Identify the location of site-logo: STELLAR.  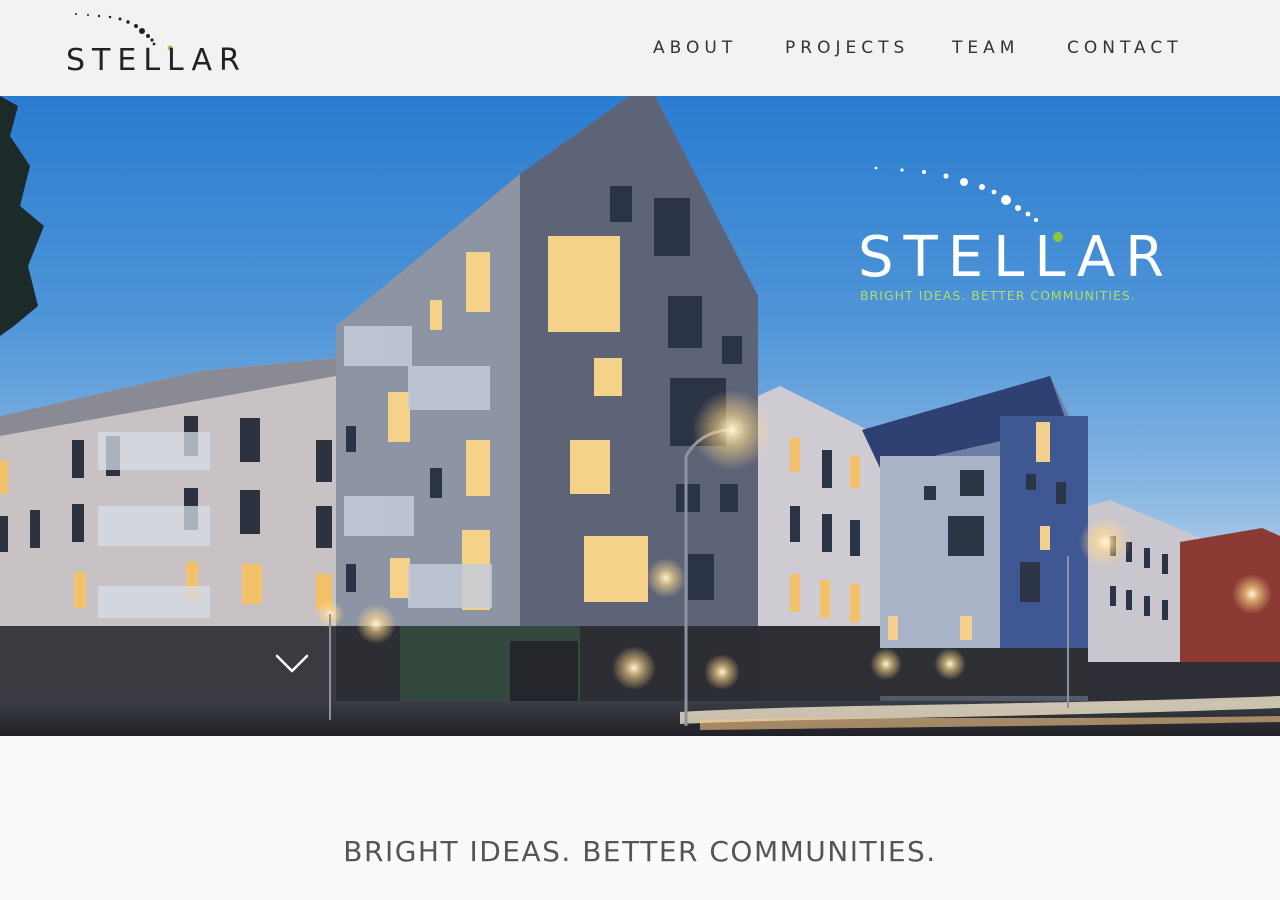
(153, 43).